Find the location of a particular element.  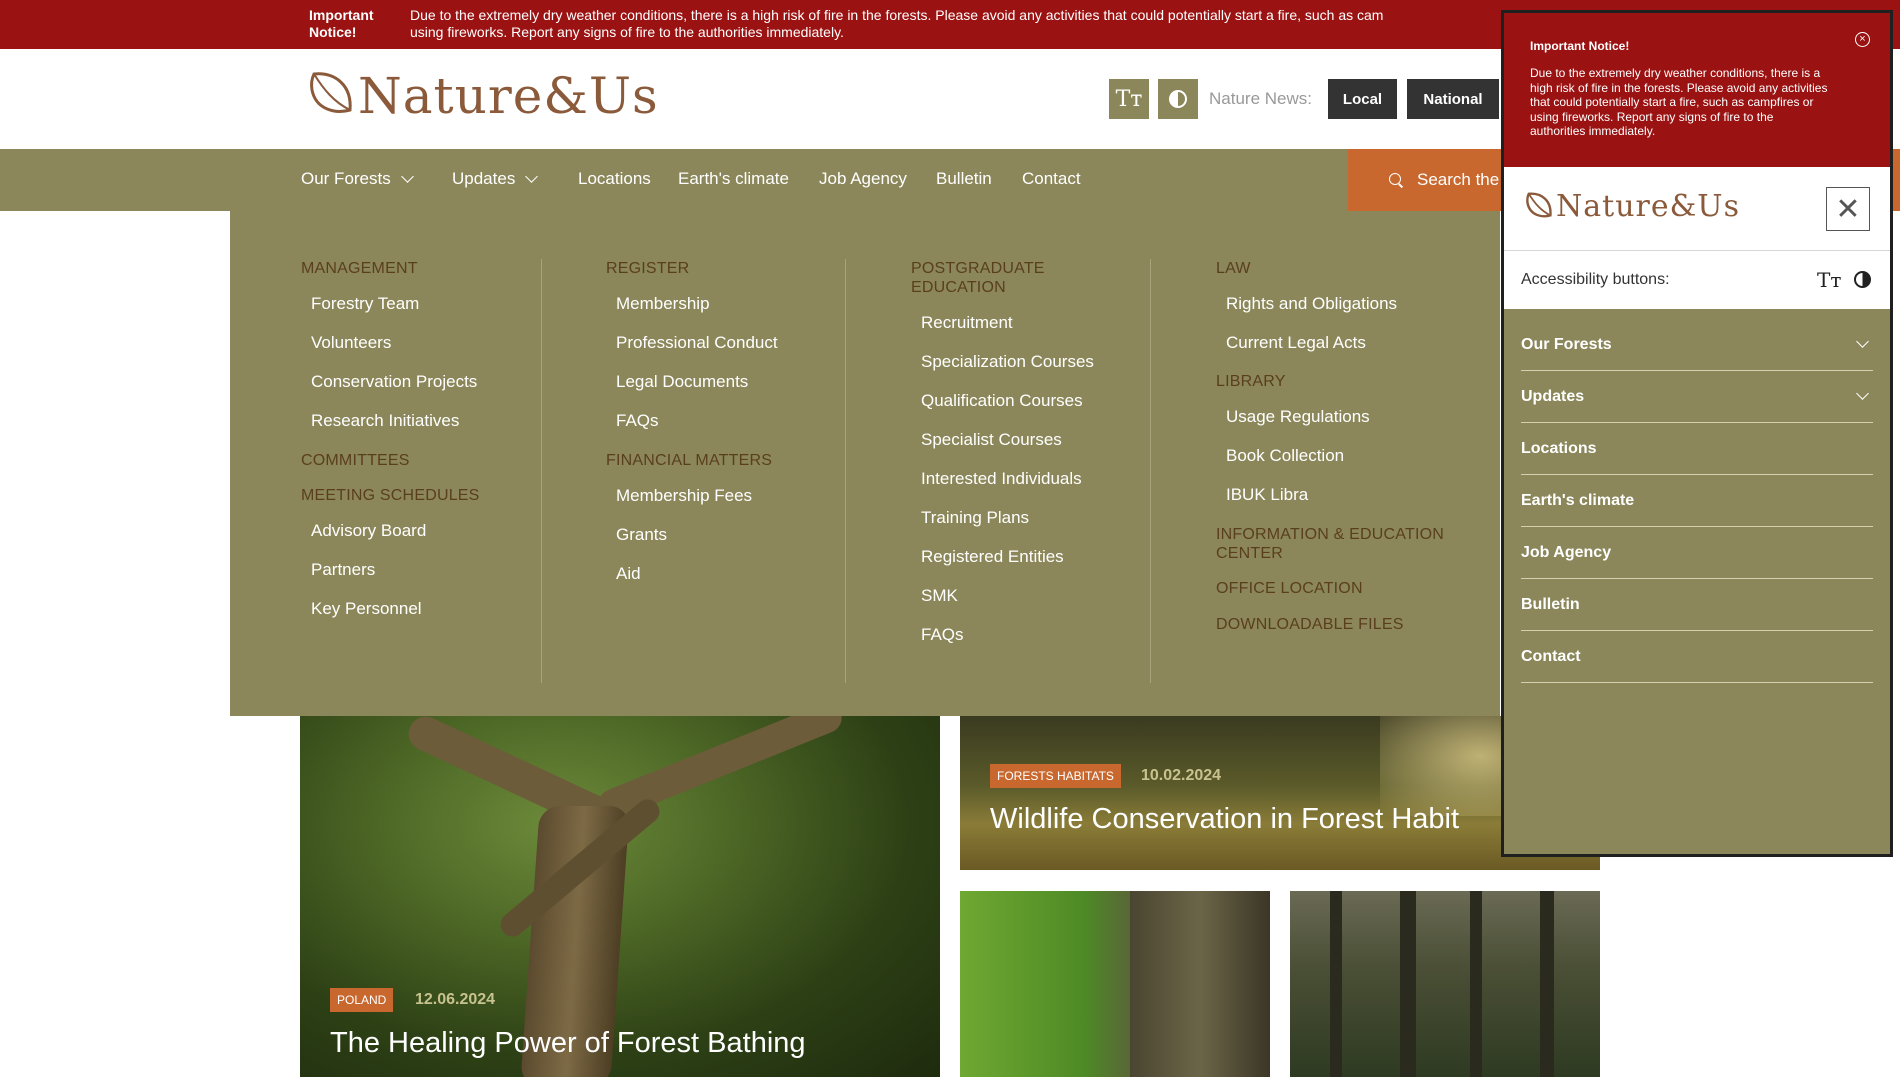

nav-updates: Updates is located at coordinates (495, 179).